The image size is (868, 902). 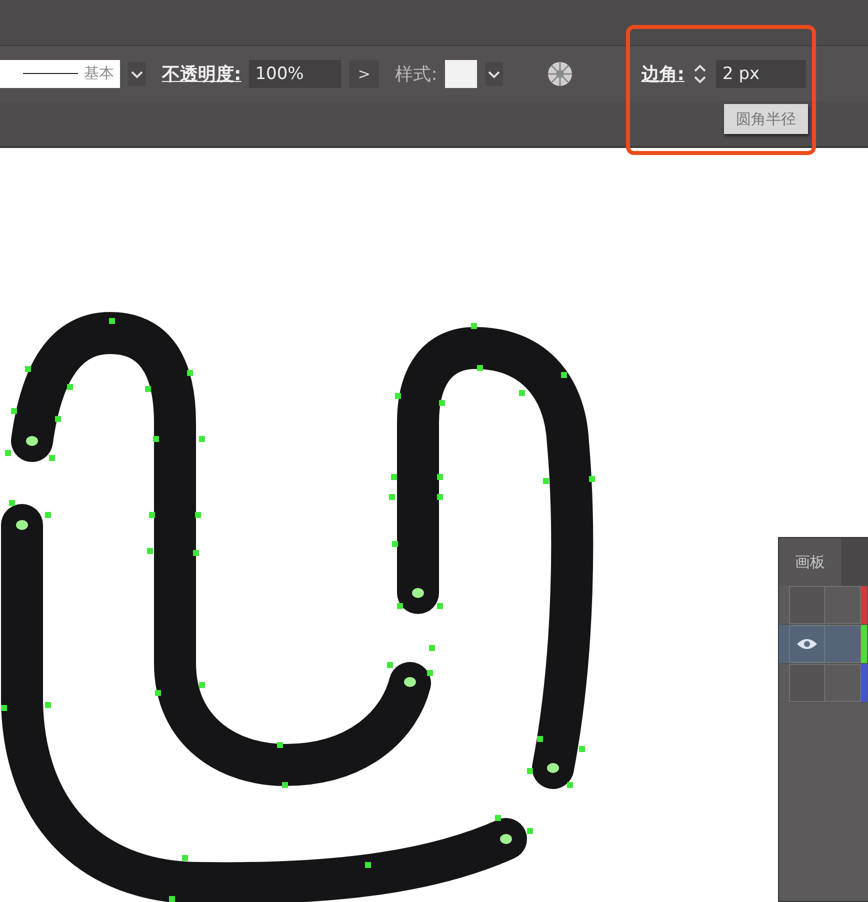 What do you see at coordinates (295, 74) in the screenshot?
I see `opacity-field: 100%` at bounding box center [295, 74].